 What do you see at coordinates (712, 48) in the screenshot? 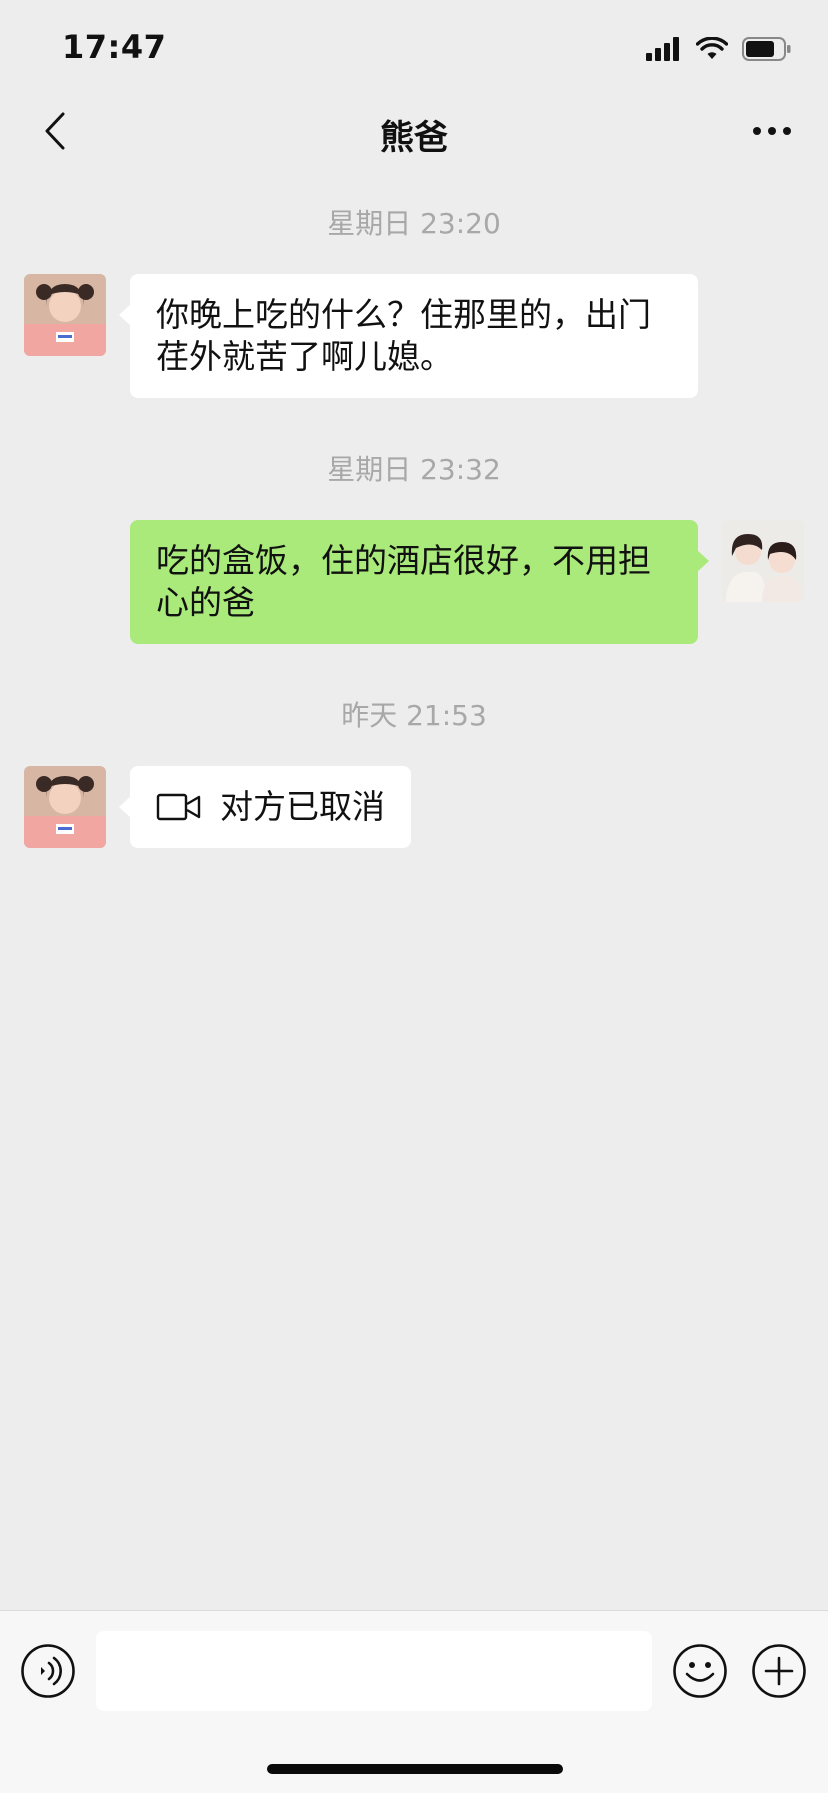
I see `wifi-icon` at bounding box center [712, 48].